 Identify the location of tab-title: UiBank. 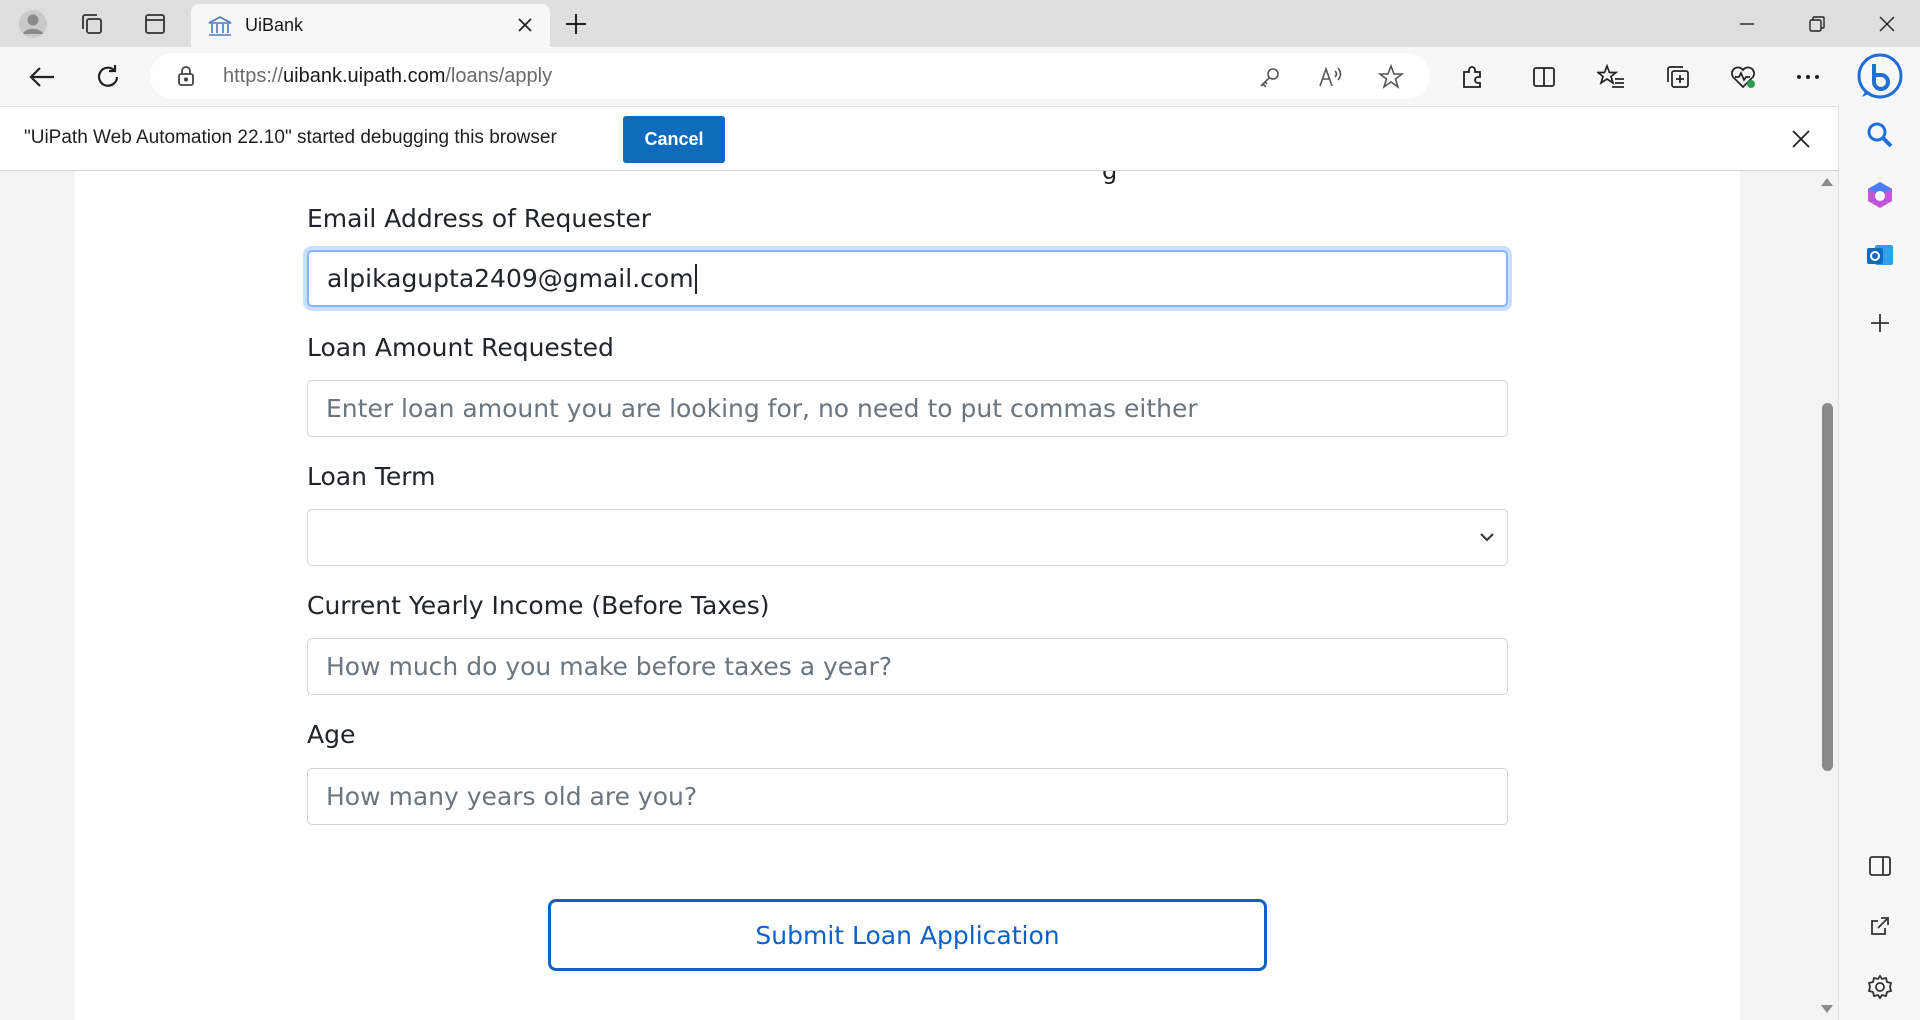
(274, 25).